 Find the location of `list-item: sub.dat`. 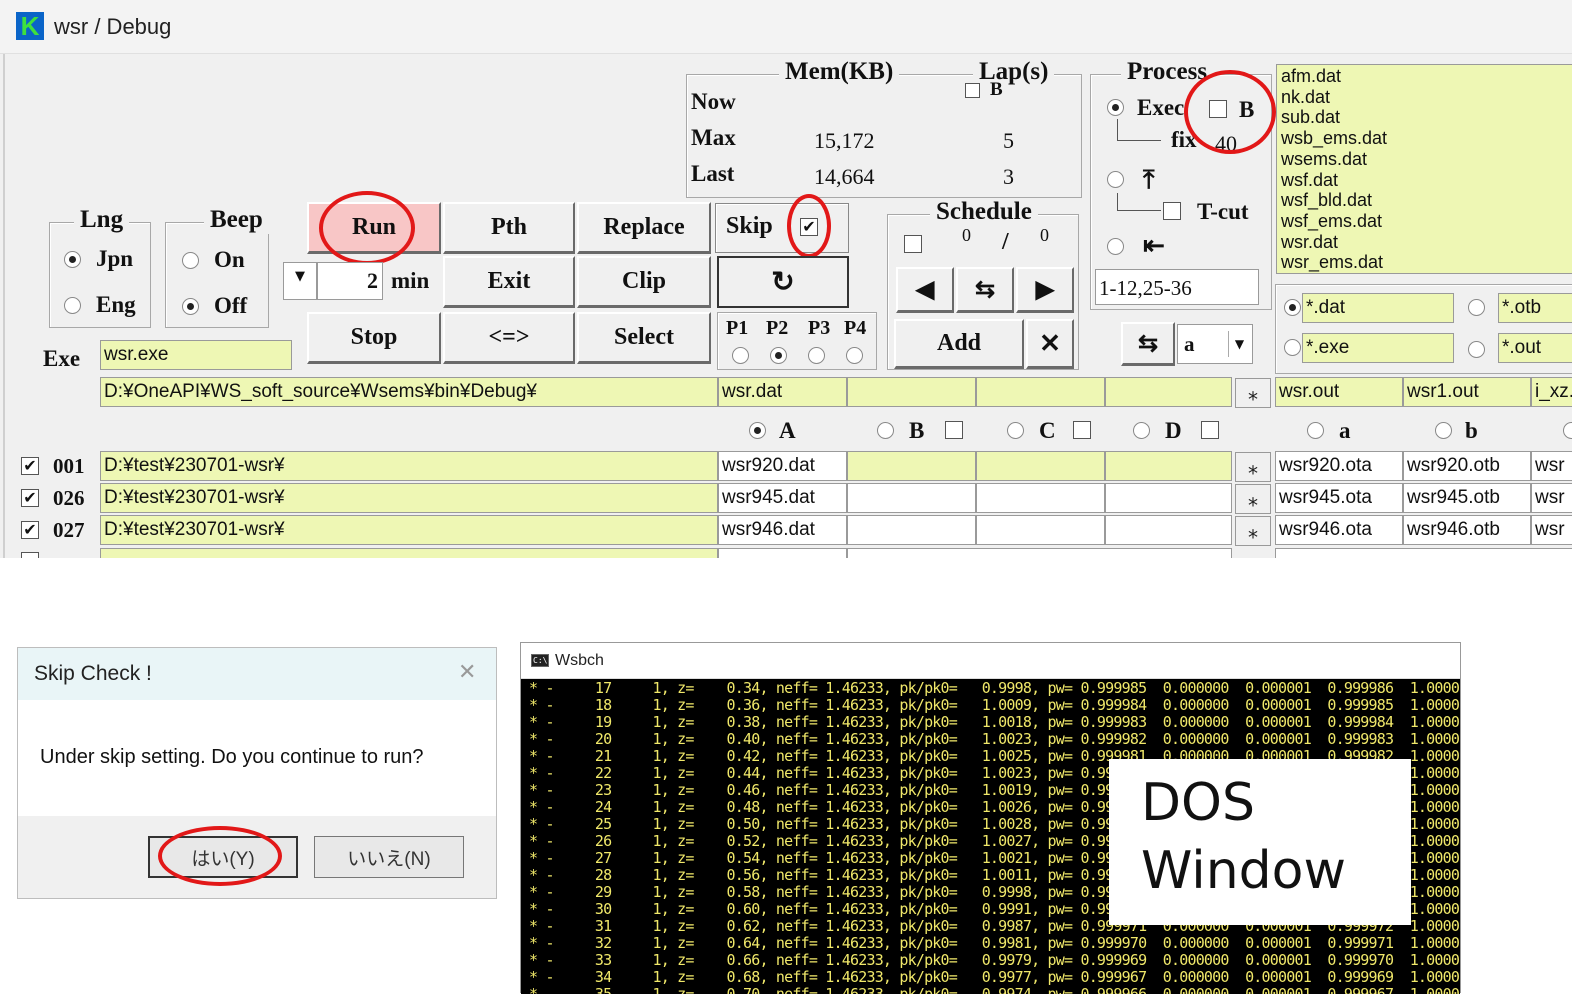

list-item: sub.dat is located at coordinates (1426, 117).